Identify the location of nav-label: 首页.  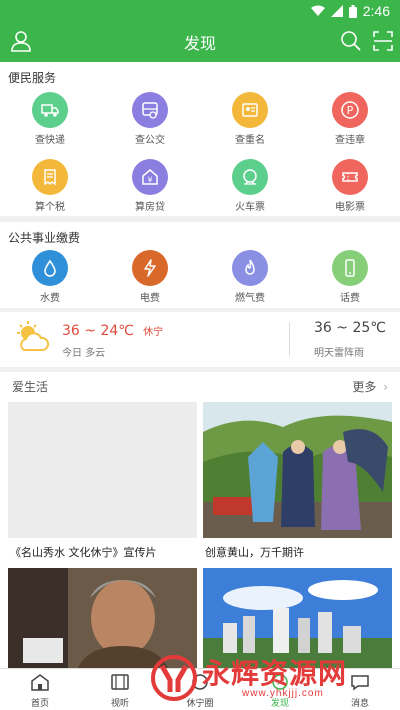
(39, 704).